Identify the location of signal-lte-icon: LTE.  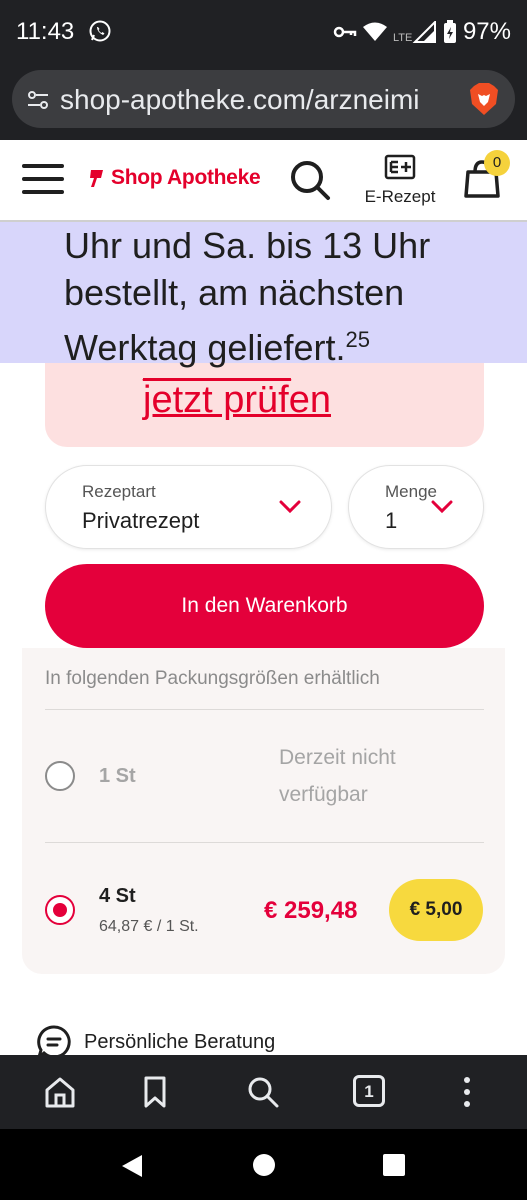
(414, 32).